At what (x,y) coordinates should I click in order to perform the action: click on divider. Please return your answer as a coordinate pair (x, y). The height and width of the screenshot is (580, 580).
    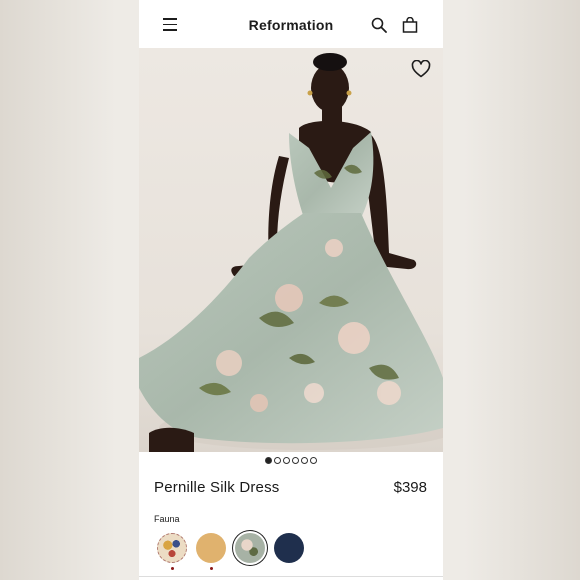
    Looking at the image, I should click on (291, 576).